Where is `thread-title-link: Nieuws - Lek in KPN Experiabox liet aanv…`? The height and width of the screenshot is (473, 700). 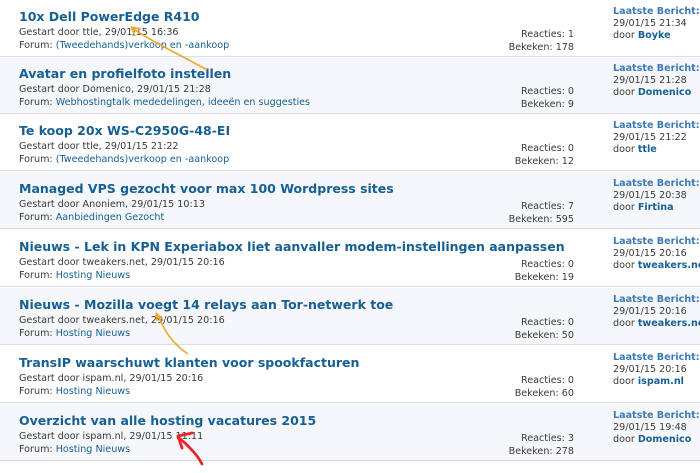 thread-title-link: Nieuws - Lek in KPN Experiabox liet aanv… is located at coordinates (292, 246).